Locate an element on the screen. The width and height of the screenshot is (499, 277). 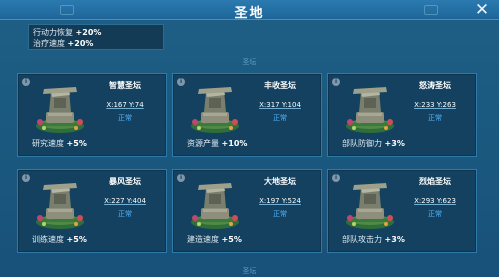
altar-name: 烈焰圣坛 is located at coordinates (435, 181).